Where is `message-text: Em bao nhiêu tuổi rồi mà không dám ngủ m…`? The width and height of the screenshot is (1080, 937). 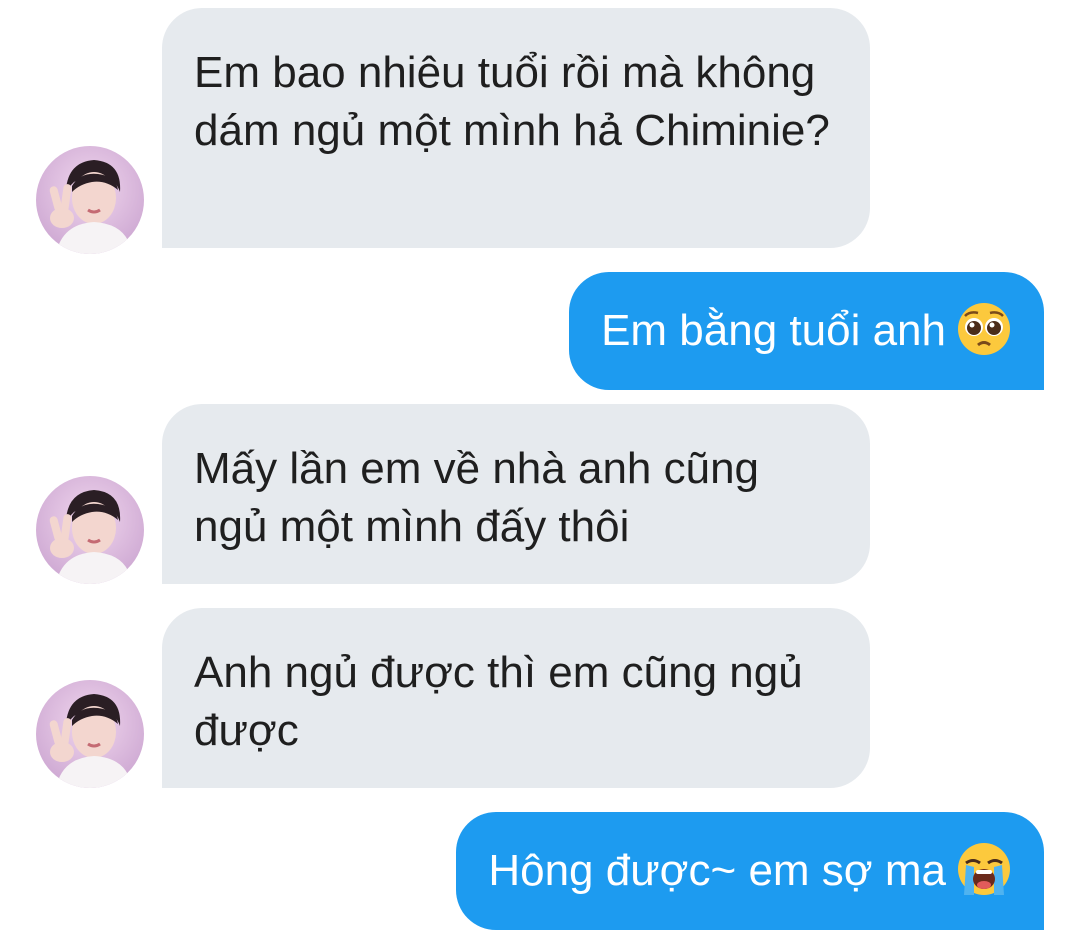
message-text: Em bao nhiêu tuổi rồi mà không dám ngủ m… is located at coordinates (512, 101).